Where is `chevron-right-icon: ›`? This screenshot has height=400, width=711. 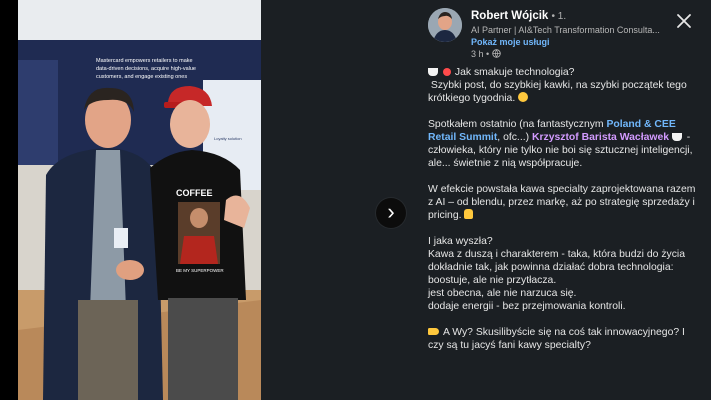 chevron-right-icon: › is located at coordinates (391, 211).